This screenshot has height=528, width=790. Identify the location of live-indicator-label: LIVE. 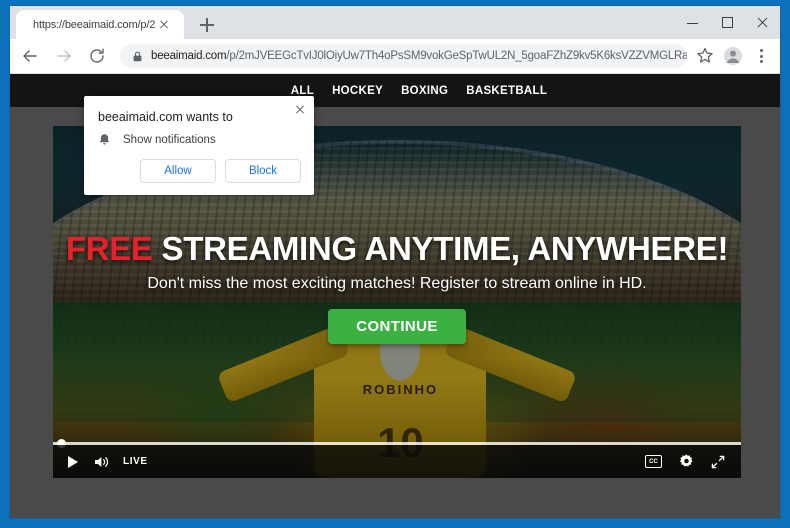
(135, 461).